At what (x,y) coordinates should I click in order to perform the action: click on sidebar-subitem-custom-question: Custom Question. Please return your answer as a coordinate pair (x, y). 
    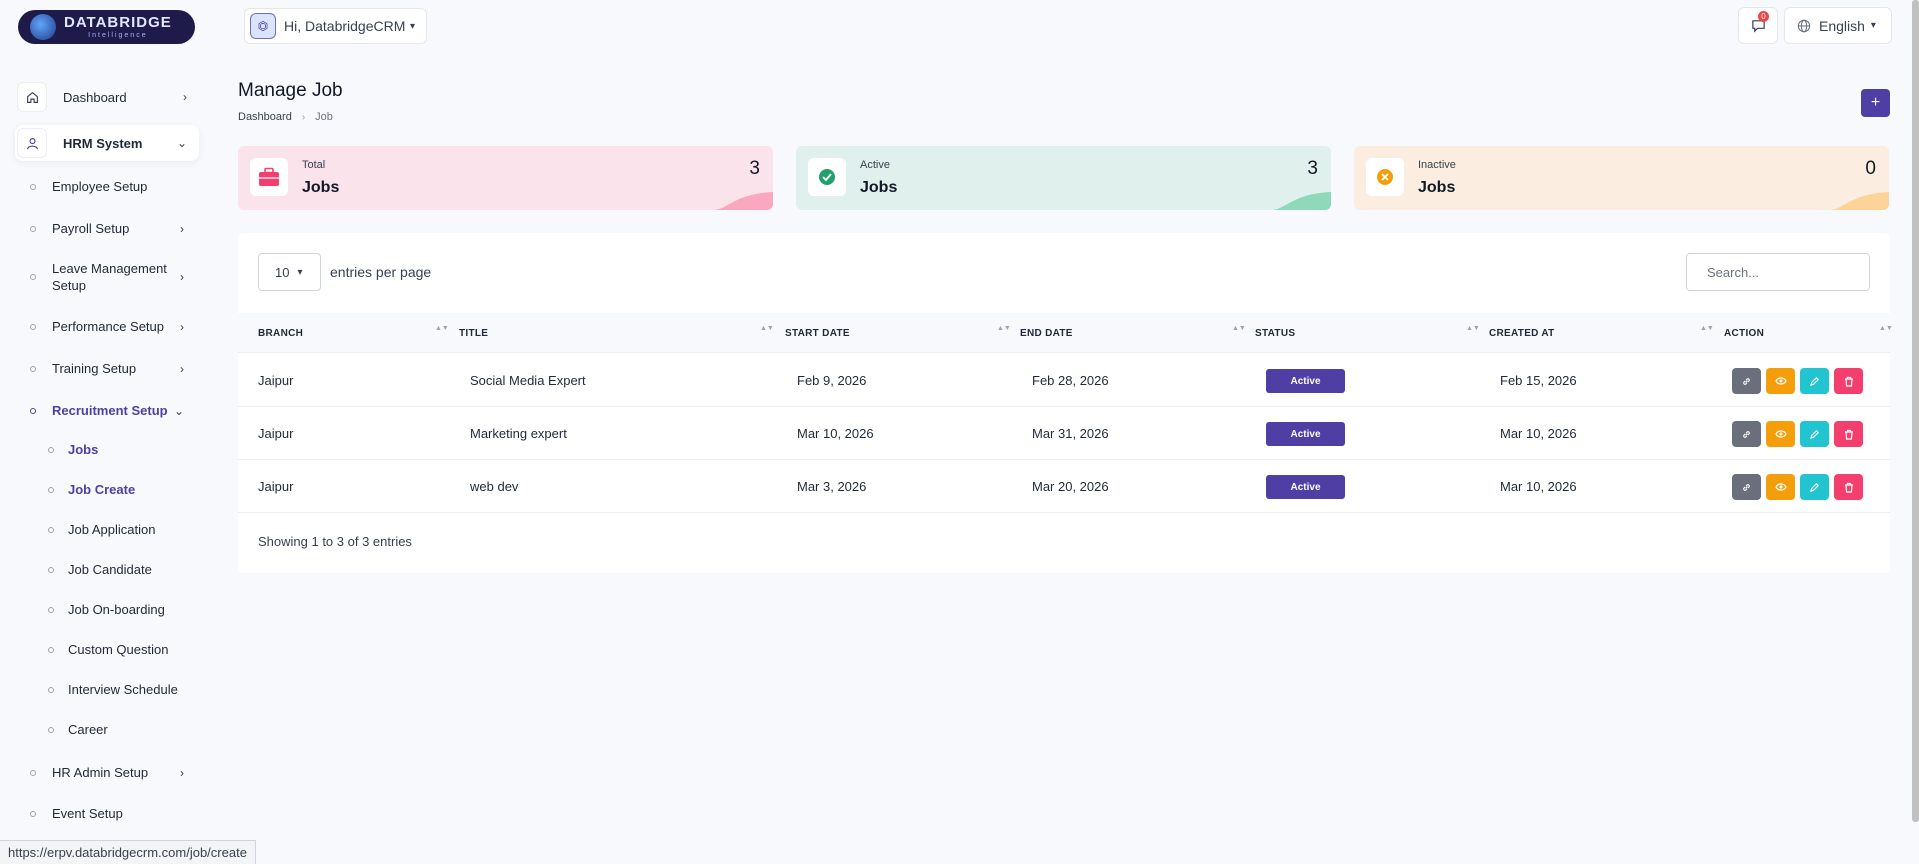
    Looking at the image, I should click on (123, 649).